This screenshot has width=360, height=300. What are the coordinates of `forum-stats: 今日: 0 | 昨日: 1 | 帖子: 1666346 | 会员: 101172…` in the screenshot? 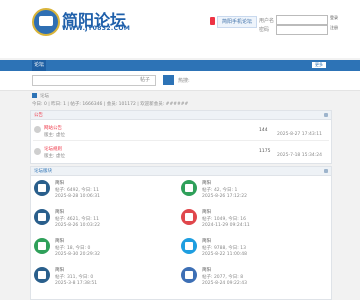 It's located at (110, 104).